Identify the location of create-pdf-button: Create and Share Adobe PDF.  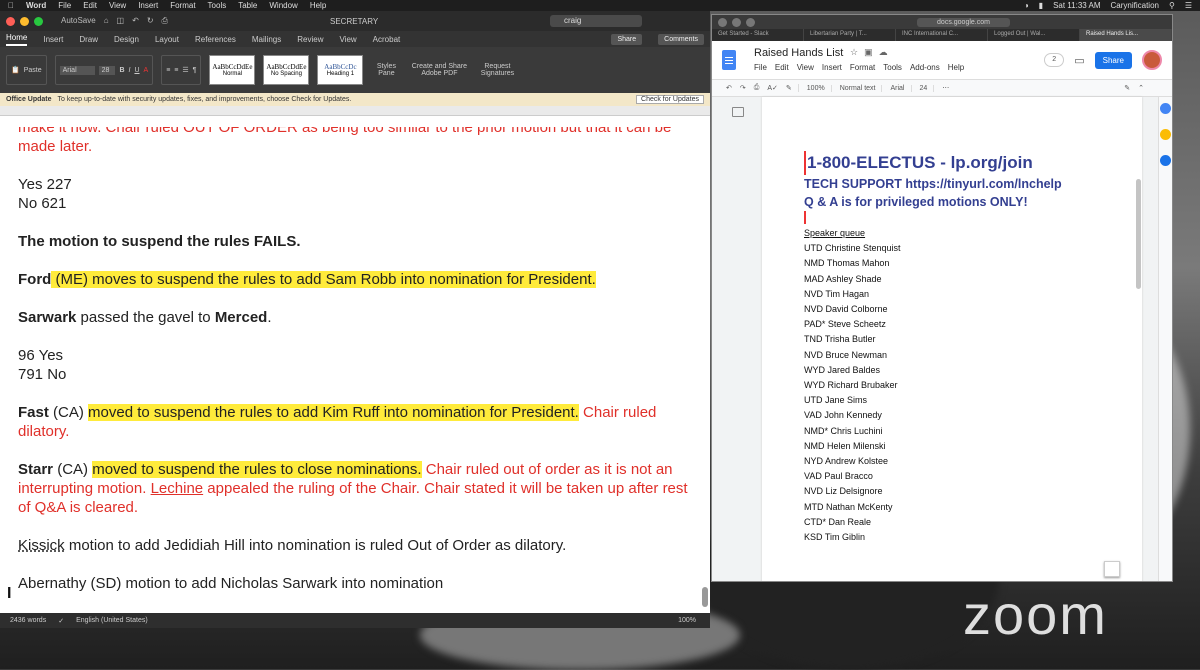
(439, 70).